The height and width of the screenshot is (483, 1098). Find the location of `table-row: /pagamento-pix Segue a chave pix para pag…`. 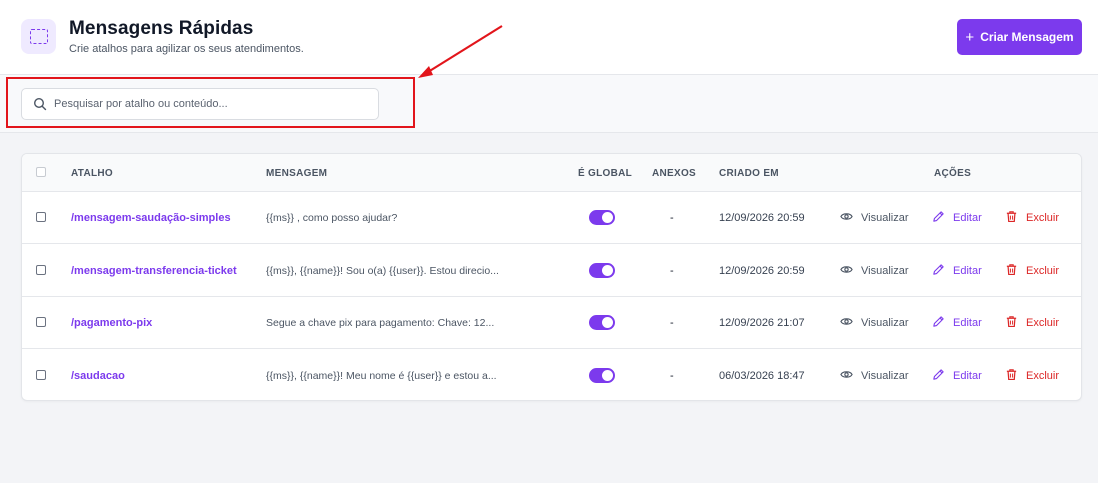

table-row: /pagamento-pix Segue a chave pix para pag… is located at coordinates (551, 323).